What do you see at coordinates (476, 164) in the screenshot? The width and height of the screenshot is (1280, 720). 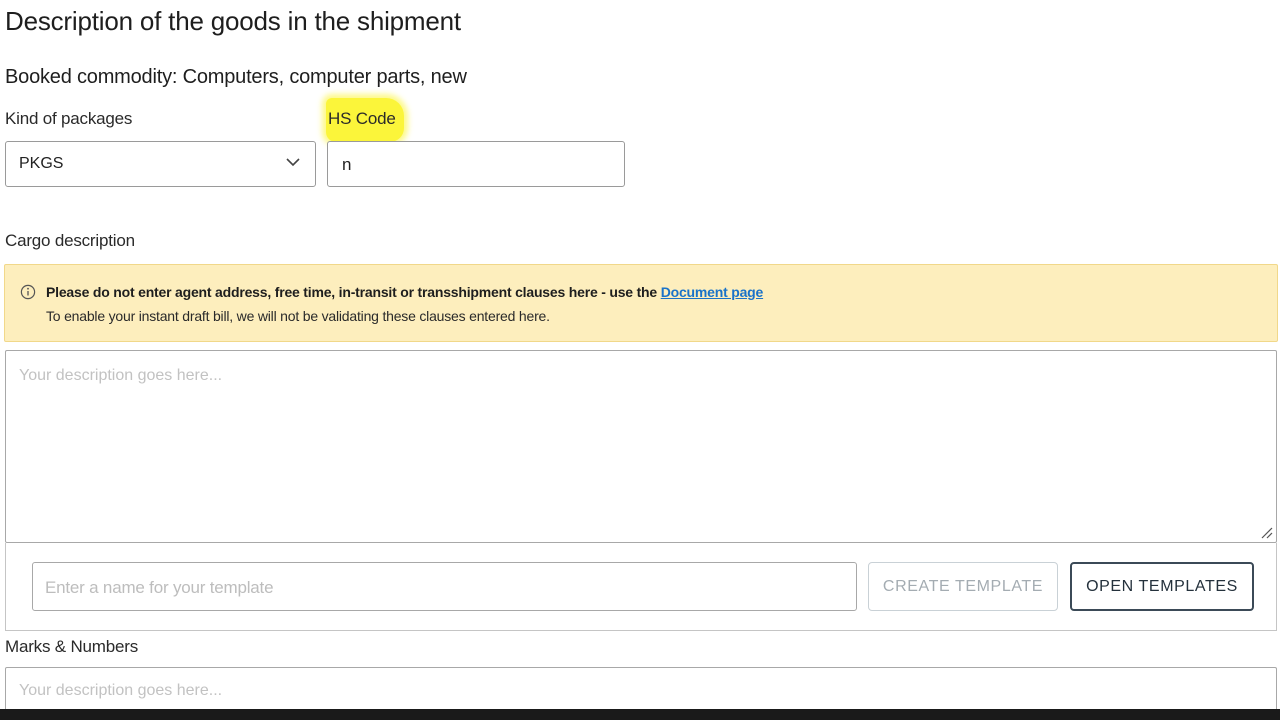 I see `hs-code-input: n` at bounding box center [476, 164].